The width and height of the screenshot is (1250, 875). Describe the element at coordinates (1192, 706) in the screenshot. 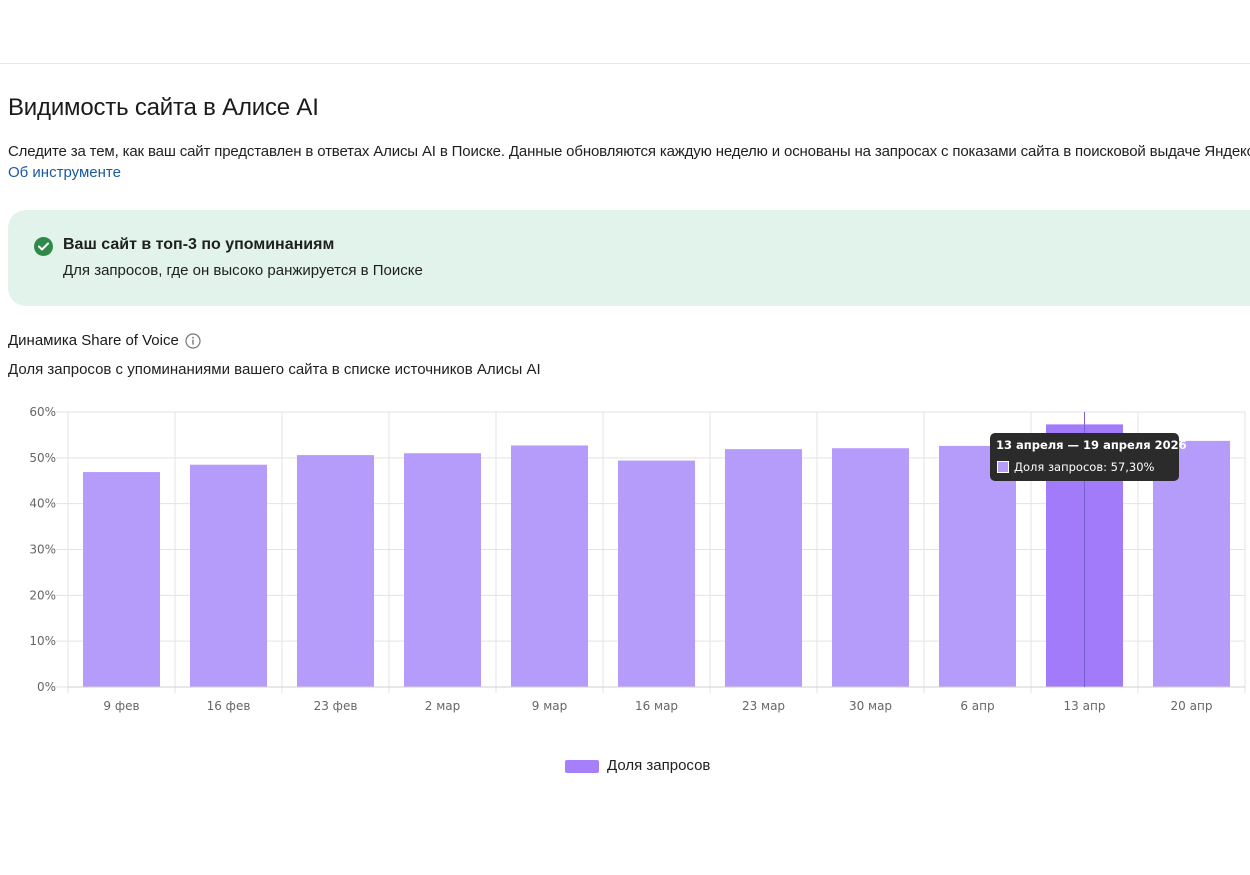

I see `x-tick-label: 20 апр` at that location.